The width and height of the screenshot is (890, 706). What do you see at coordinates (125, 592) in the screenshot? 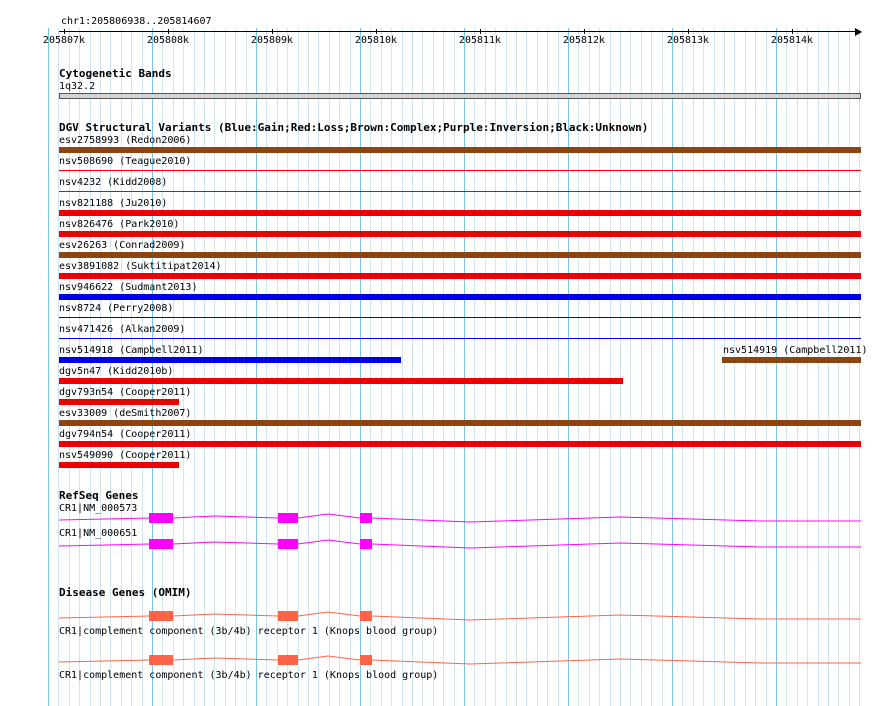
I see `omim-track-title: Disease Genes (OMIM)` at bounding box center [125, 592].